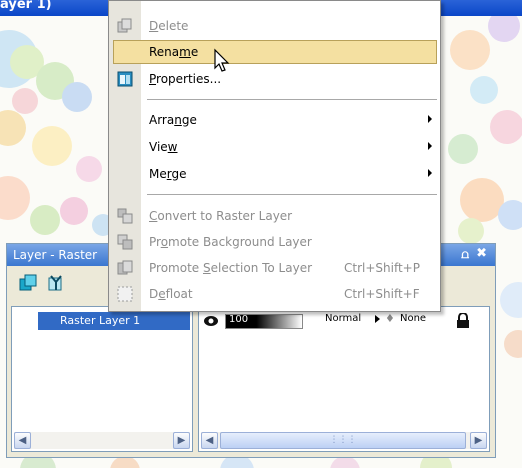 The height and width of the screenshot is (468, 522). What do you see at coordinates (124, 25) in the screenshot?
I see `delete-layer-icon` at bounding box center [124, 25].